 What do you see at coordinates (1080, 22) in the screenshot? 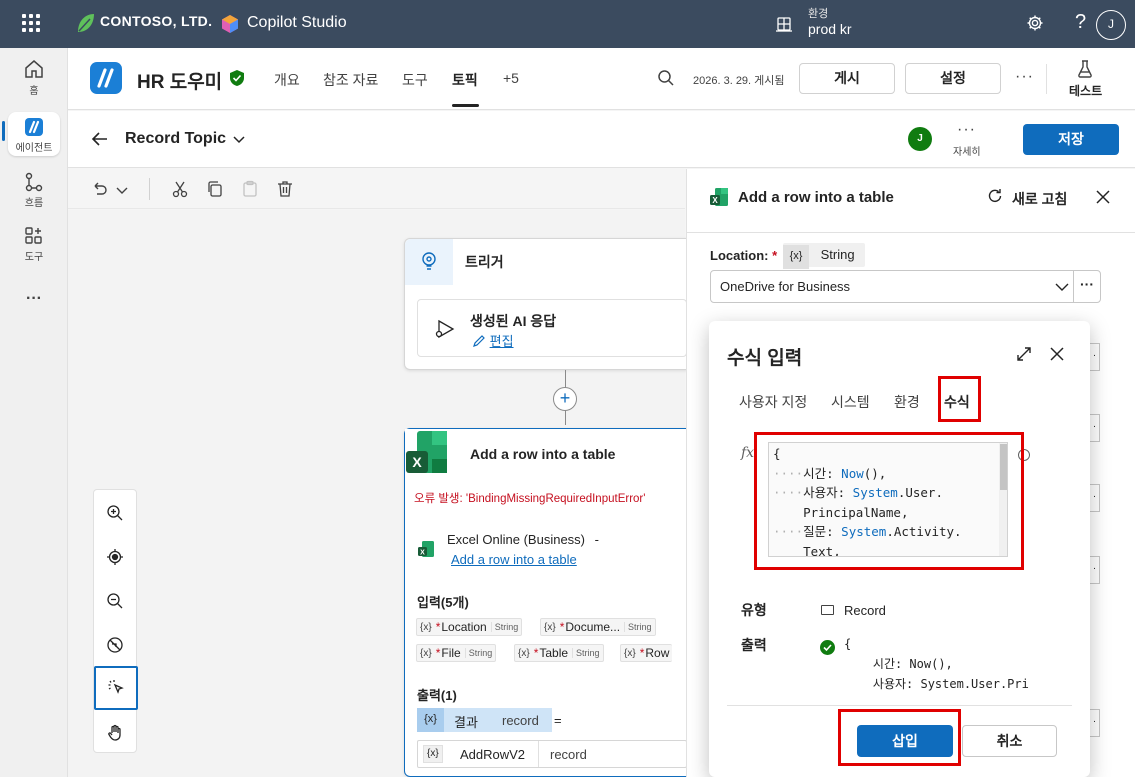
I see `help-icon: ?` at bounding box center [1080, 22].